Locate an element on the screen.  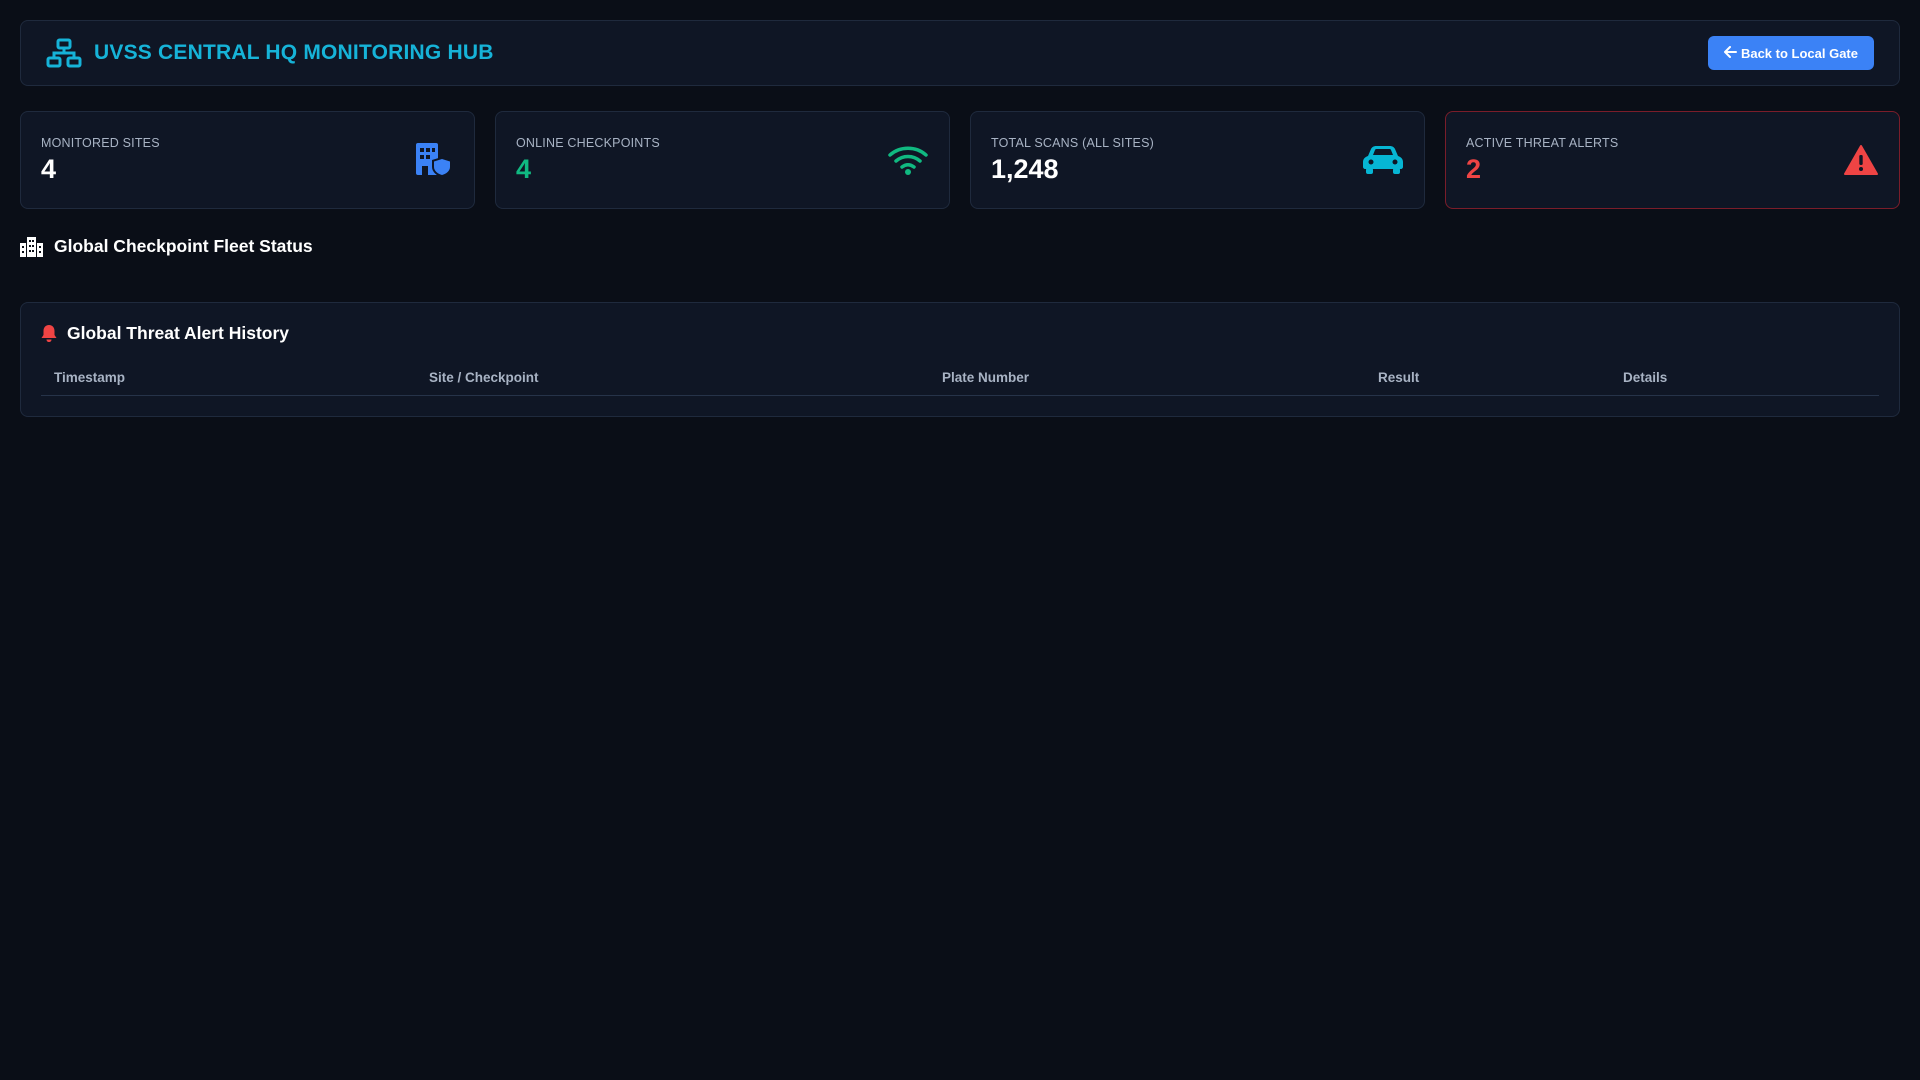
warning-icon is located at coordinates (1856, 160).